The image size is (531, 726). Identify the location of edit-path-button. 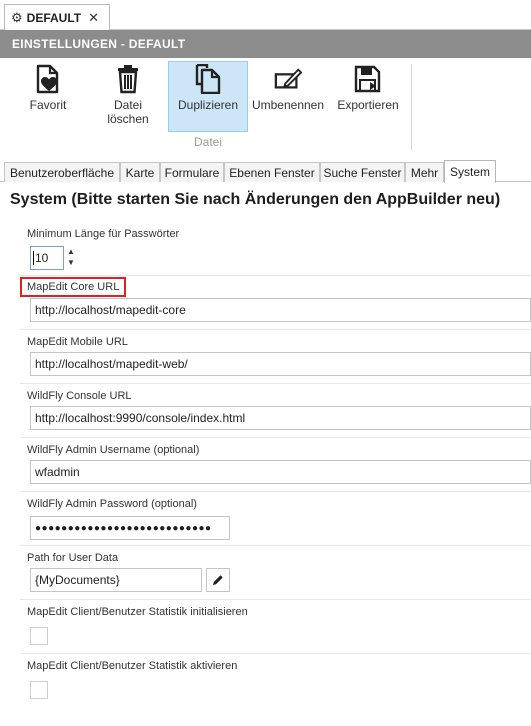
(218, 580).